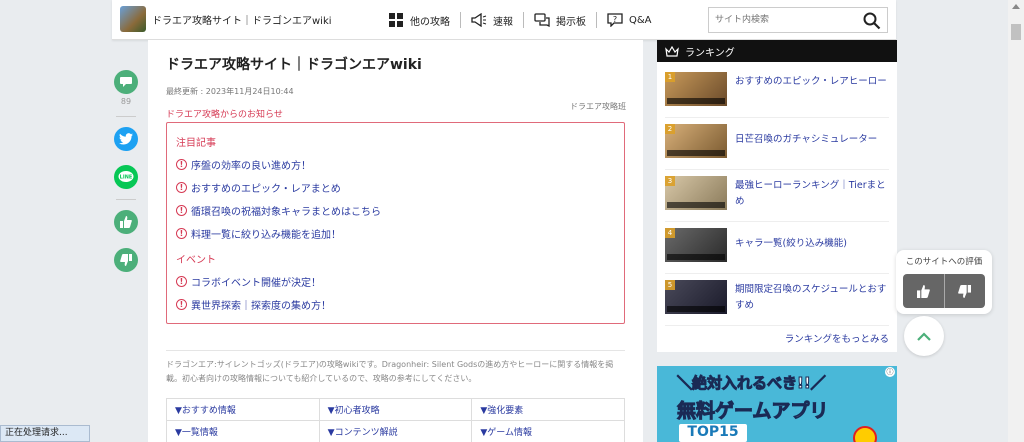  What do you see at coordinates (777, 92) in the screenshot?
I see `ranking-item: 1 おすすめのエピック・レアヒーロー` at bounding box center [777, 92].